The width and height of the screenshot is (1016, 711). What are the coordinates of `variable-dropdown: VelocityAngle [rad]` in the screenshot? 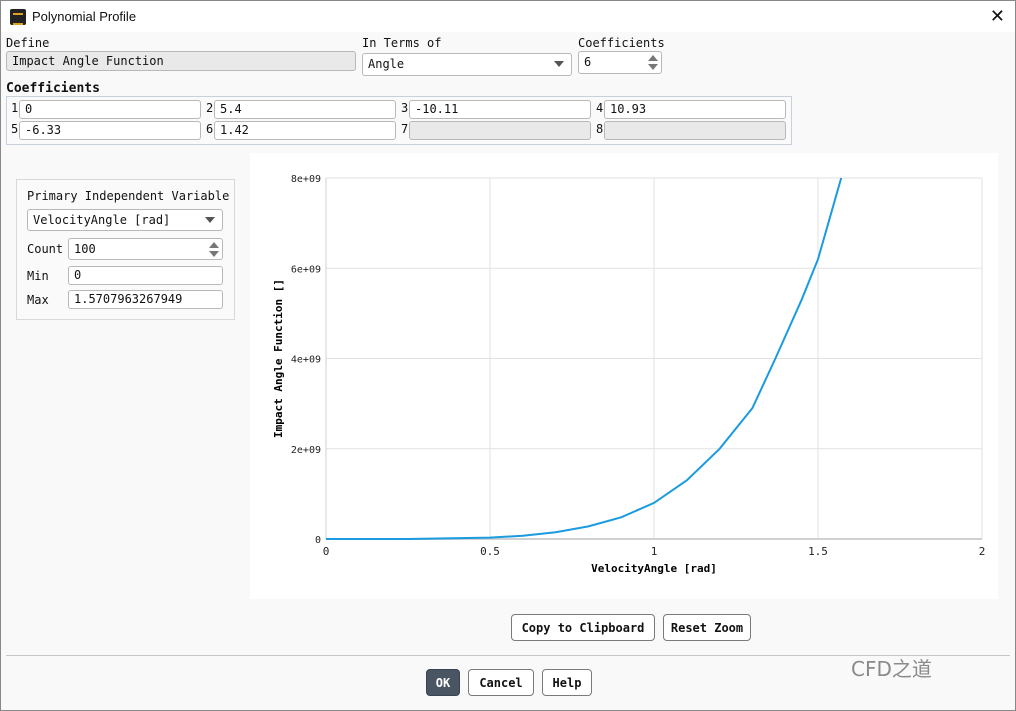 It's located at (125, 220).